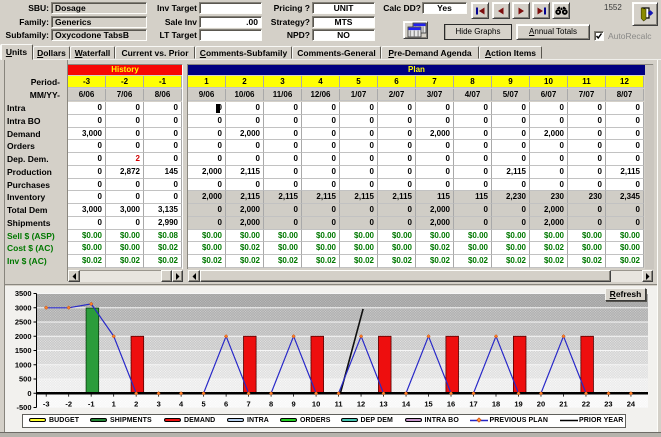  Describe the element at coordinates (339, 403) in the screenshot. I see `svg-text: 11` at that location.